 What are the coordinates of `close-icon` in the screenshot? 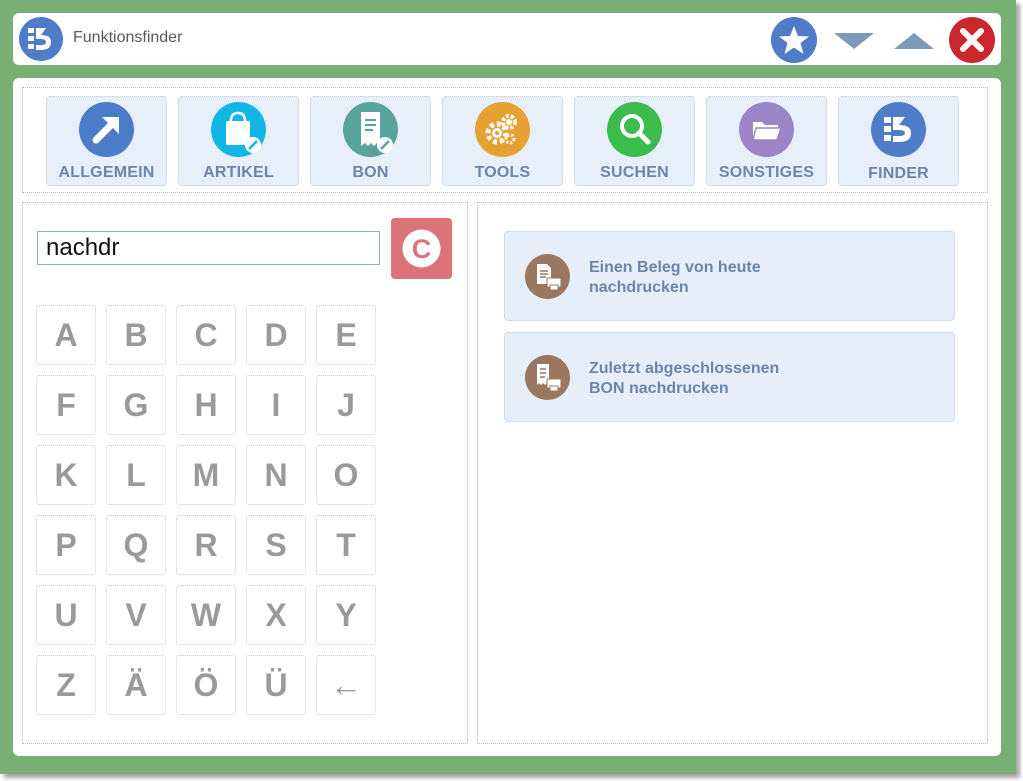 It's located at (972, 40).